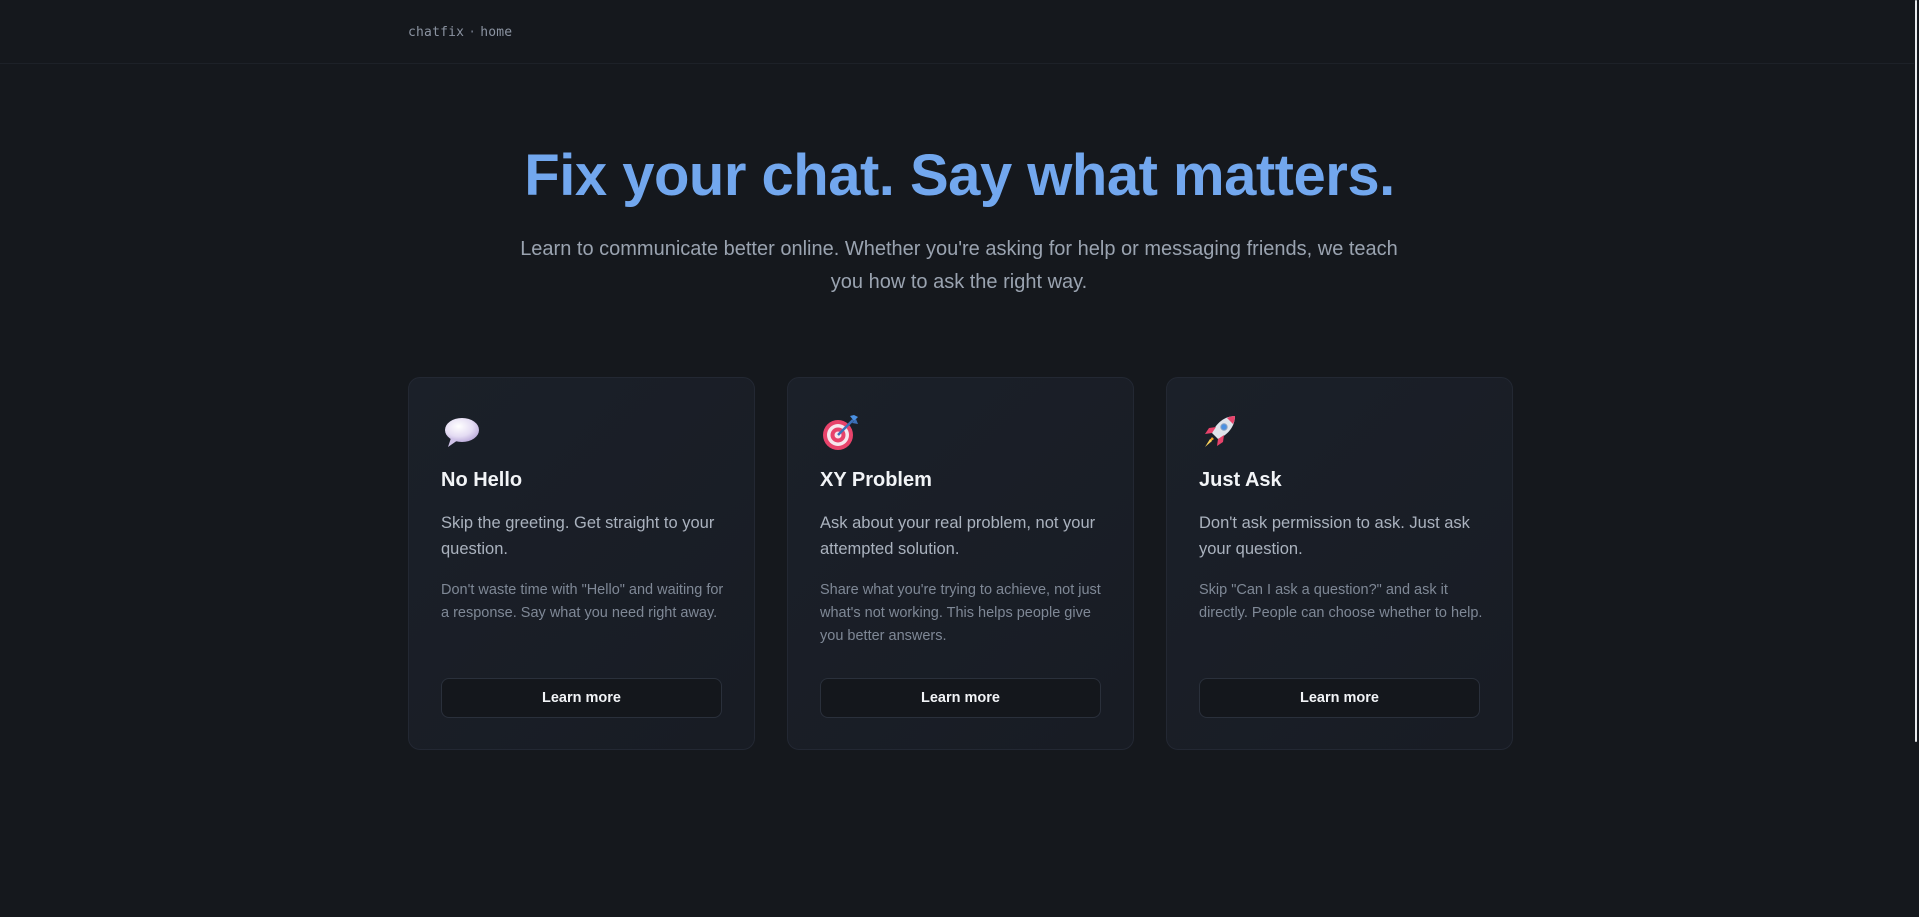 Image resolution: width=1919 pixels, height=917 pixels. Describe the element at coordinates (482, 480) in the screenshot. I see `card-title: No Hello` at that location.